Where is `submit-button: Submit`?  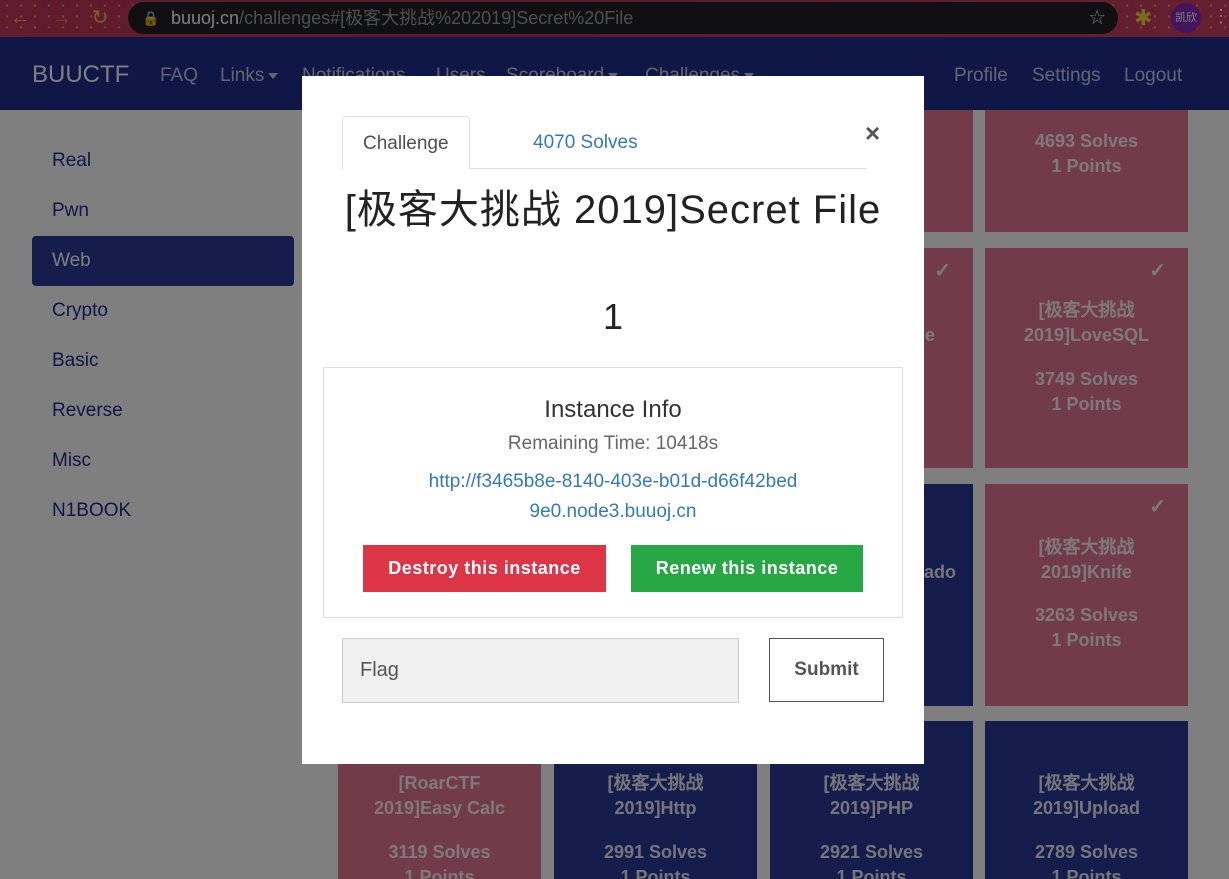
submit-button: Submit is located at coordinates (826, 670).